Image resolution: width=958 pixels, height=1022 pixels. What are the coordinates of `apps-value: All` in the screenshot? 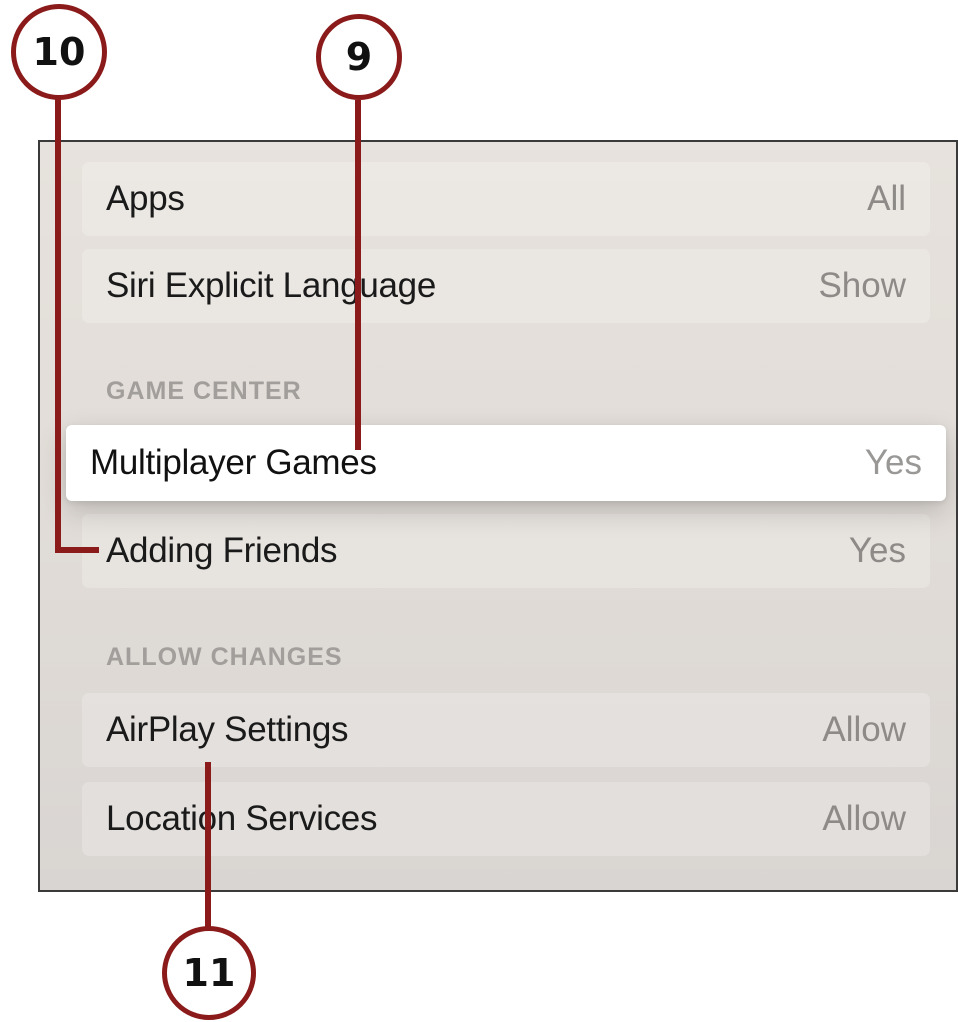 It's located at (886, 198).